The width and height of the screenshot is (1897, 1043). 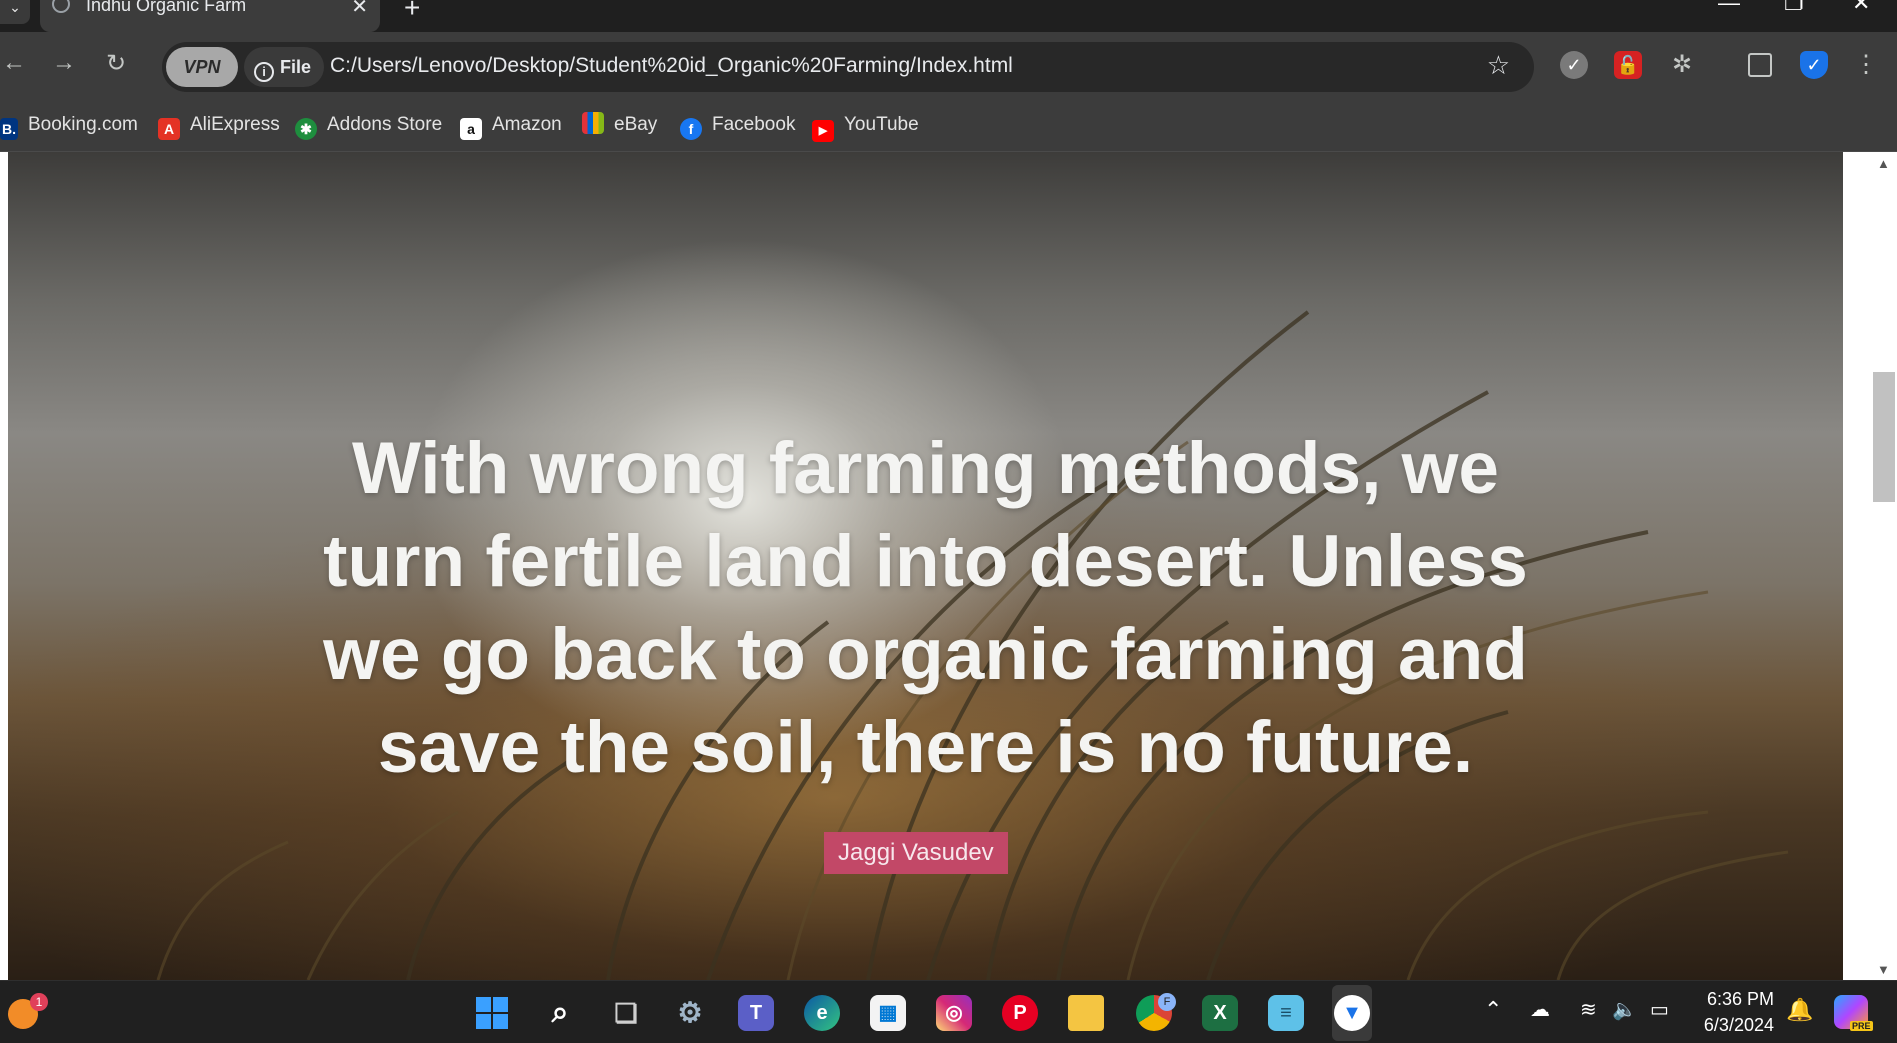 What do you see at coordinates (916, 853) in the screenshot?
I see `quote-author-badge: Jaggi Vasudev` at bounding box center [916, 853].